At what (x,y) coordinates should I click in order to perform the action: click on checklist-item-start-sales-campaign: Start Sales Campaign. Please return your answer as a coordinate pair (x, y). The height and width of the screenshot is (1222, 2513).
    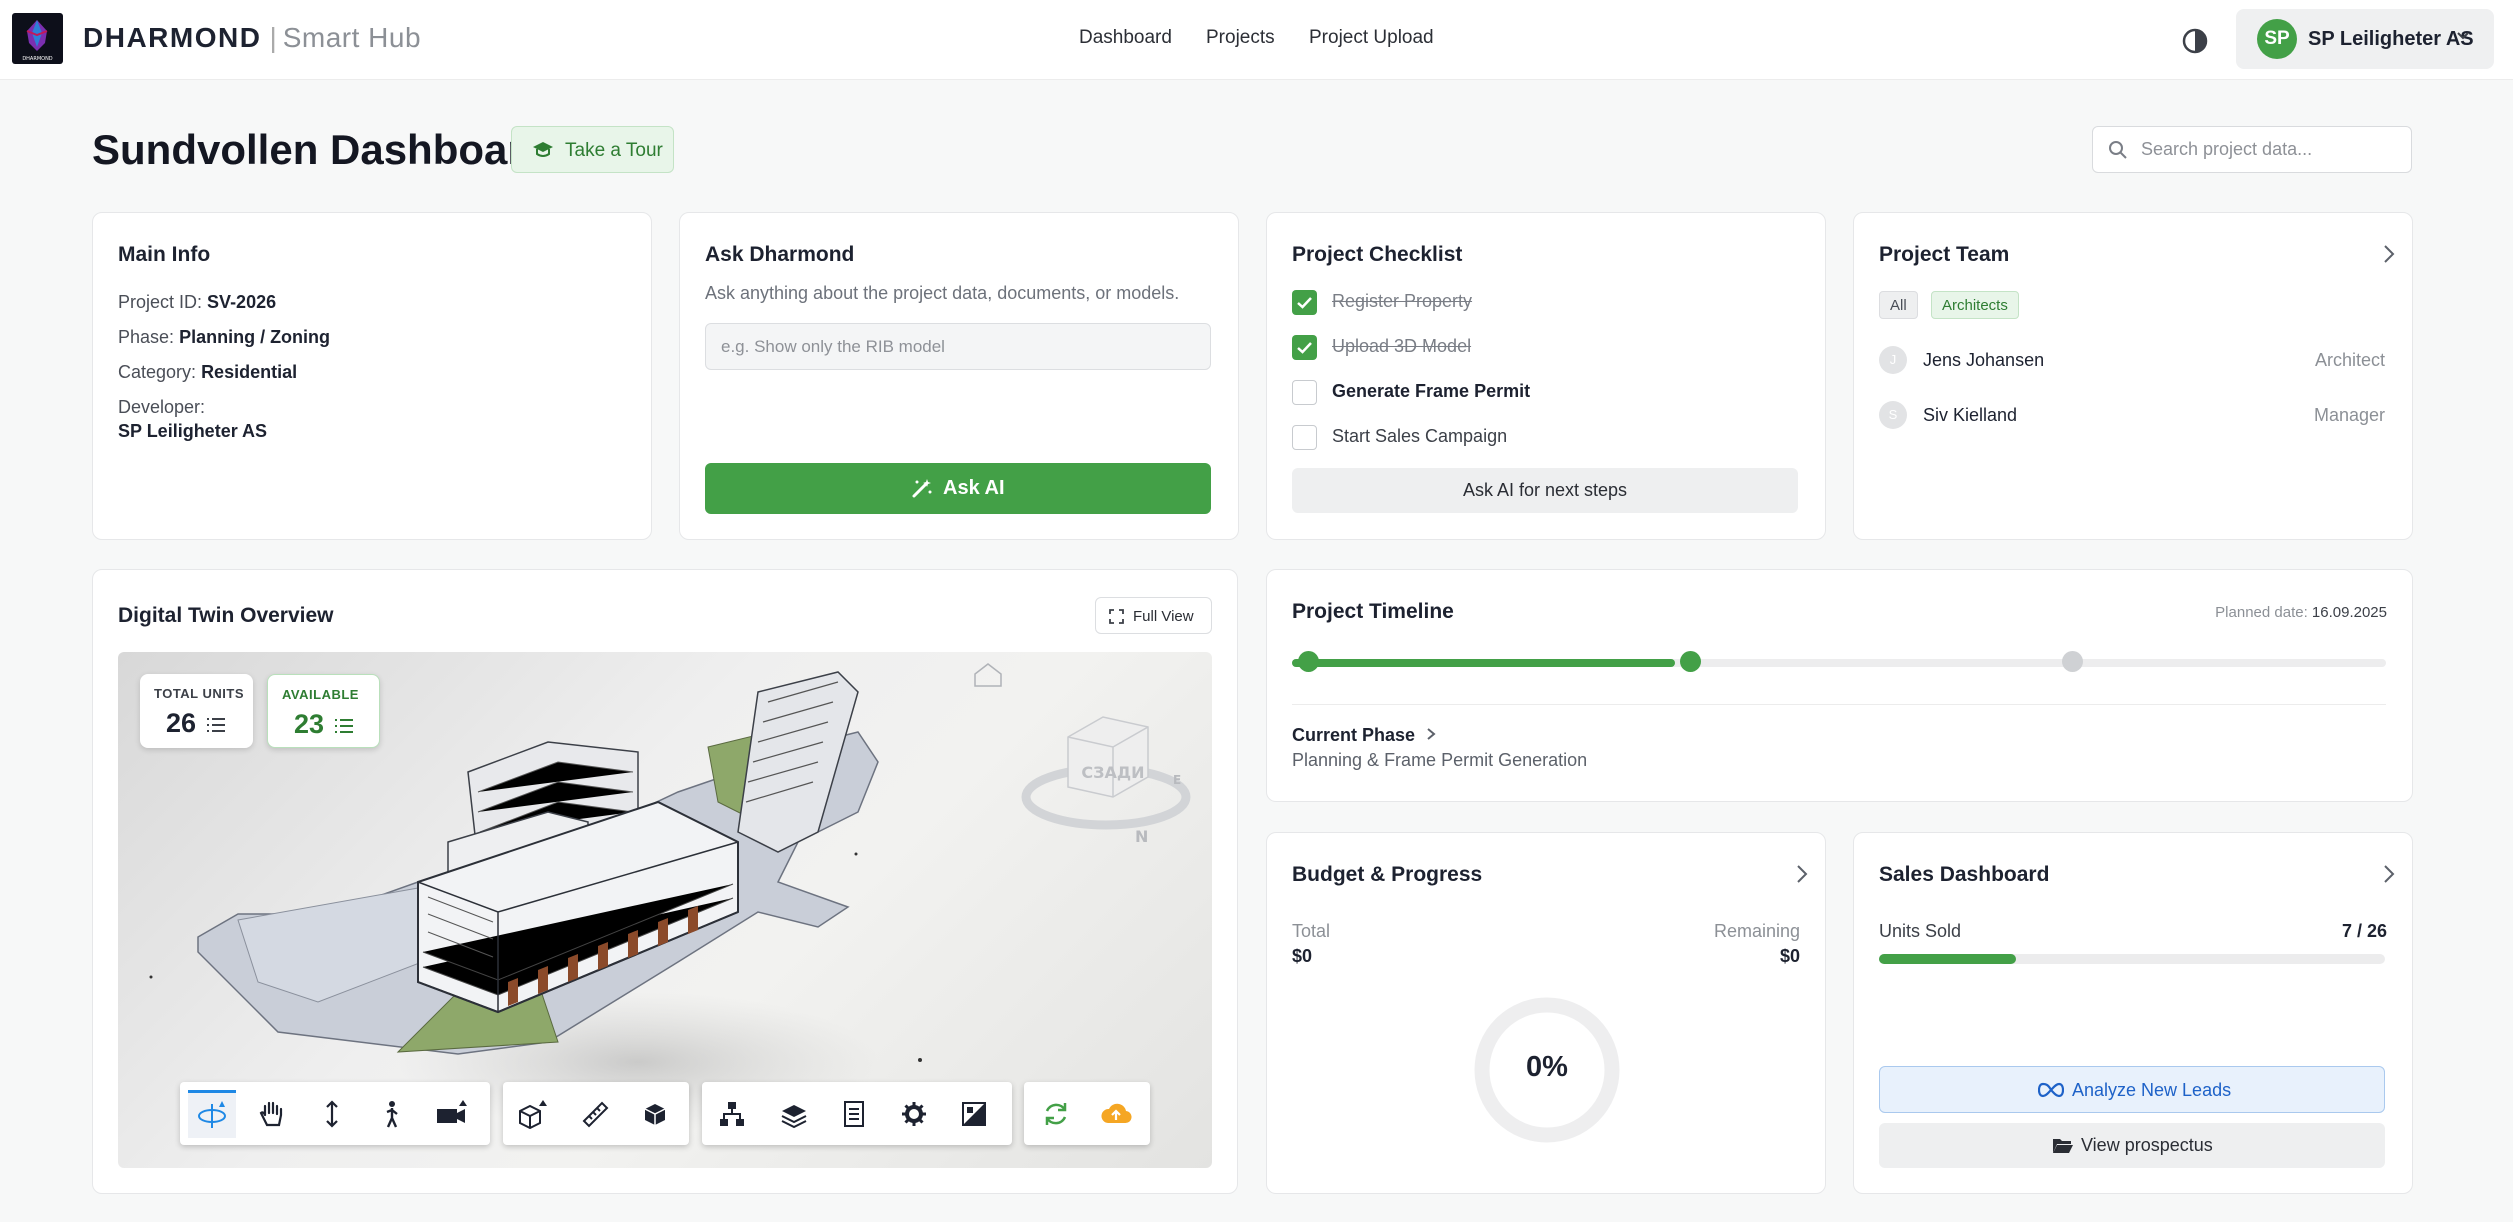
    Looking at the image, I should click on (1420, 436).